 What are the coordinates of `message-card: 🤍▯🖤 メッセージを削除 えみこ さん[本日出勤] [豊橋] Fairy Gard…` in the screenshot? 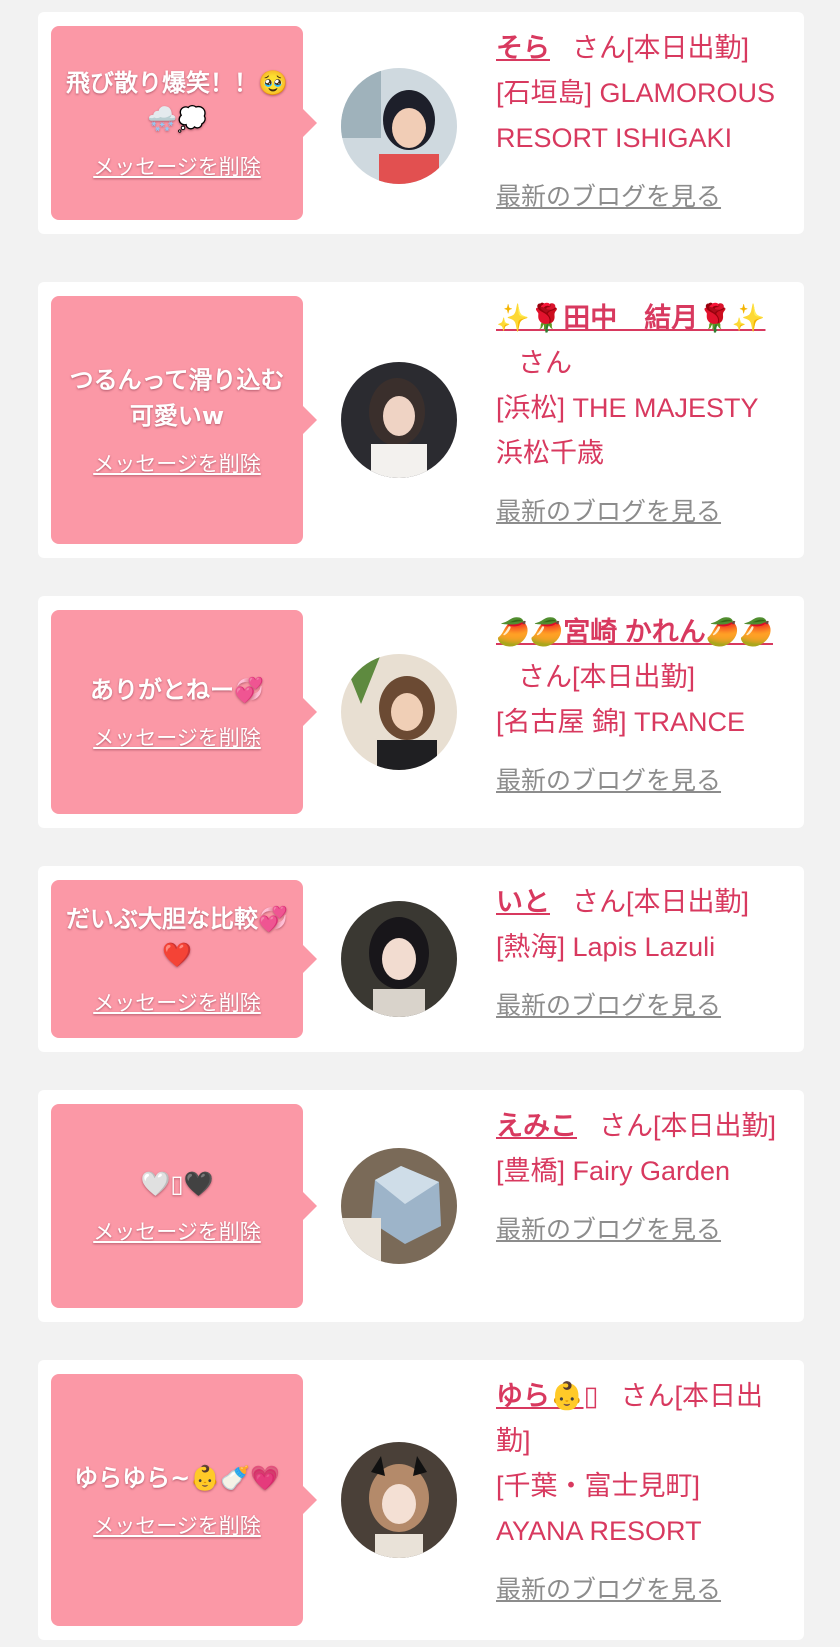 It's located at (421, 1206).